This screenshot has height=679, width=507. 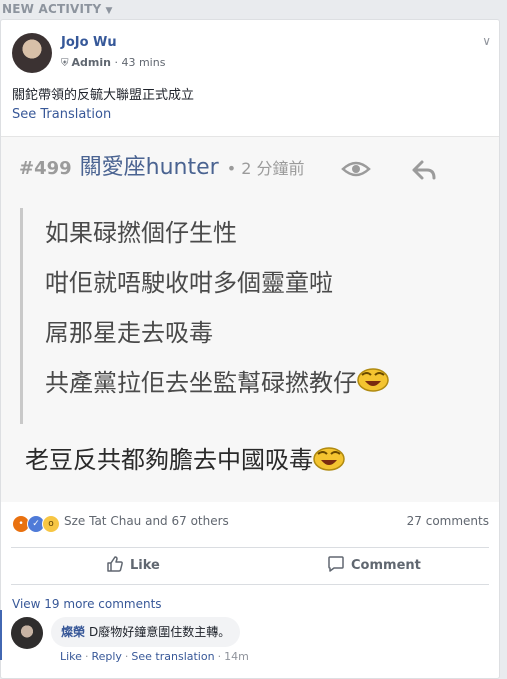 I want to click on avatar, so click(x=32, y=53).